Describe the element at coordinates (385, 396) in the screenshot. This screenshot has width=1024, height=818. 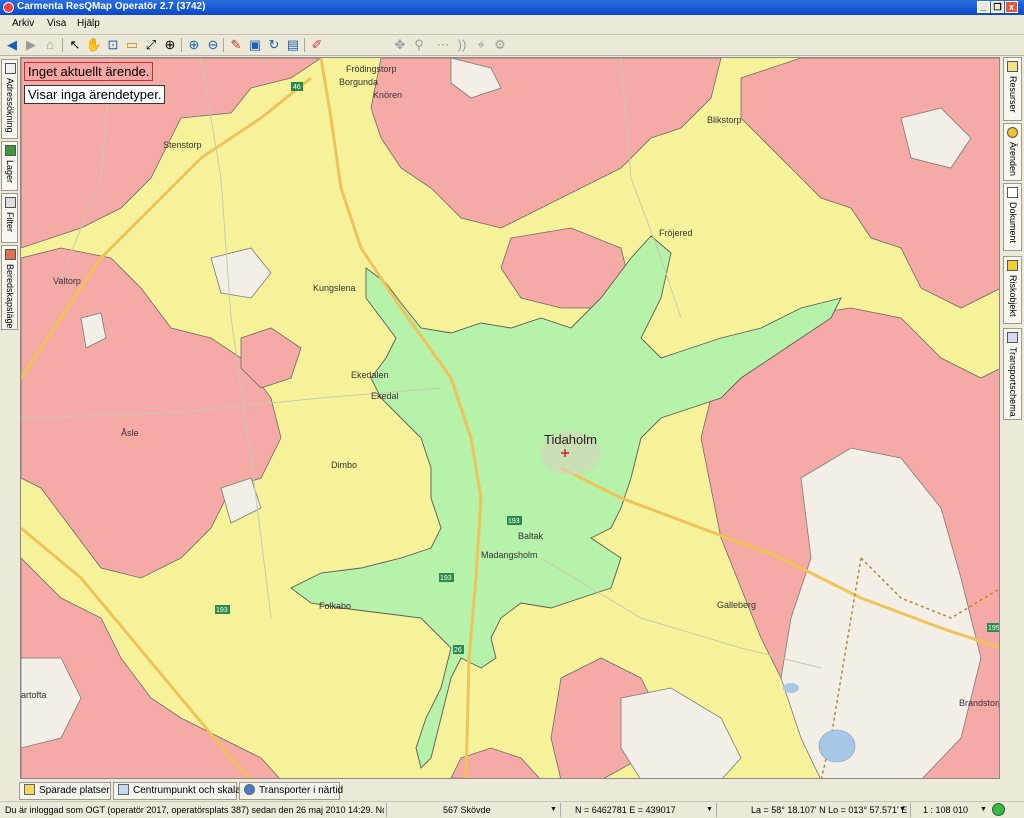
I see `label-ekedal: Ekedal` at that location.